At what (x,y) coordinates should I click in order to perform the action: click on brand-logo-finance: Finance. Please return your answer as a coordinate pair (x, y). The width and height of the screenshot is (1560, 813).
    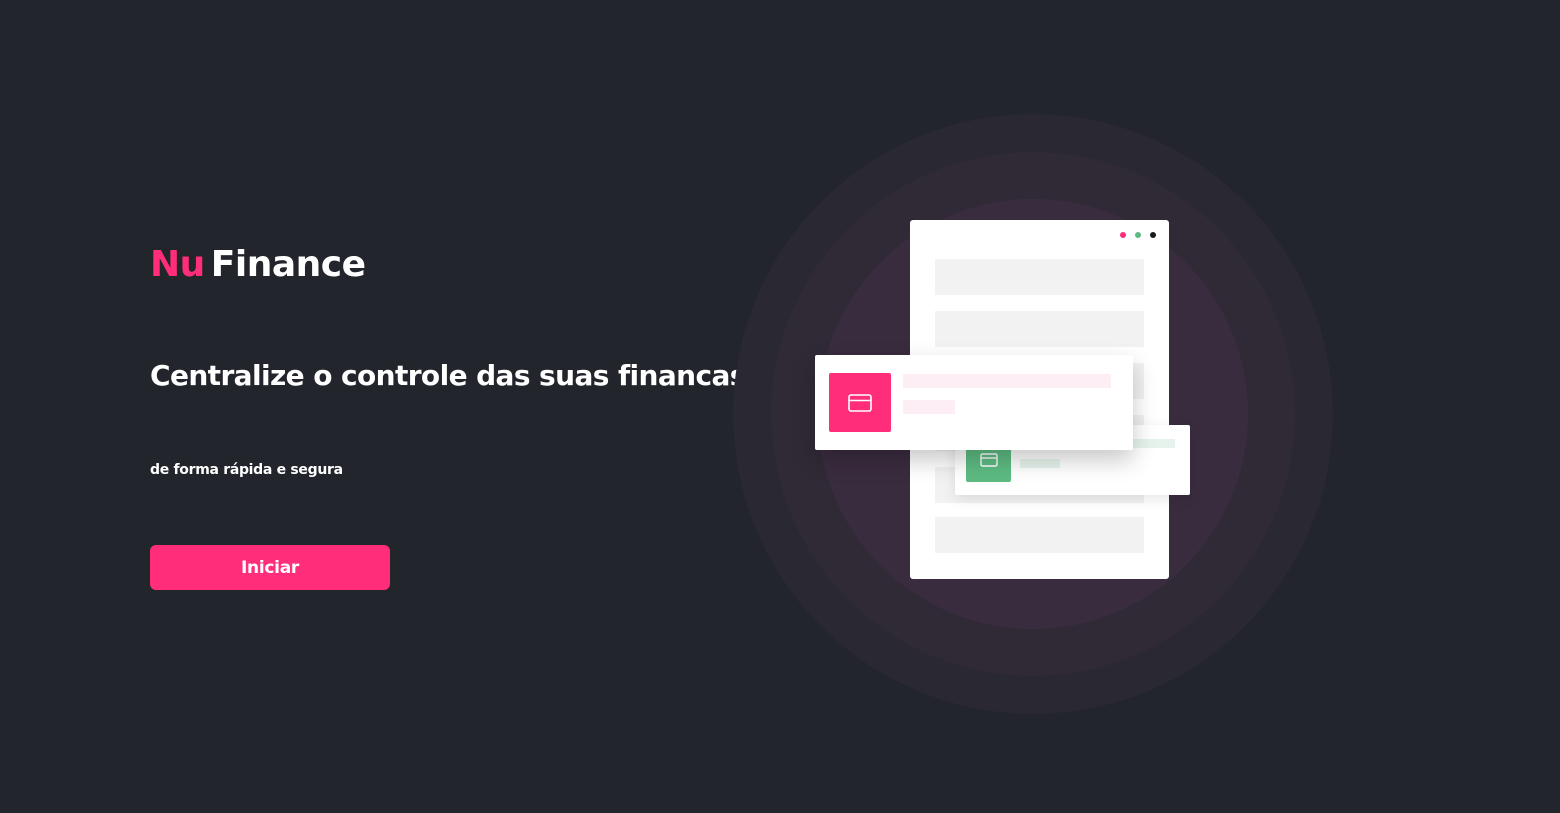
    Looking at the image, I should click on (288, 264).